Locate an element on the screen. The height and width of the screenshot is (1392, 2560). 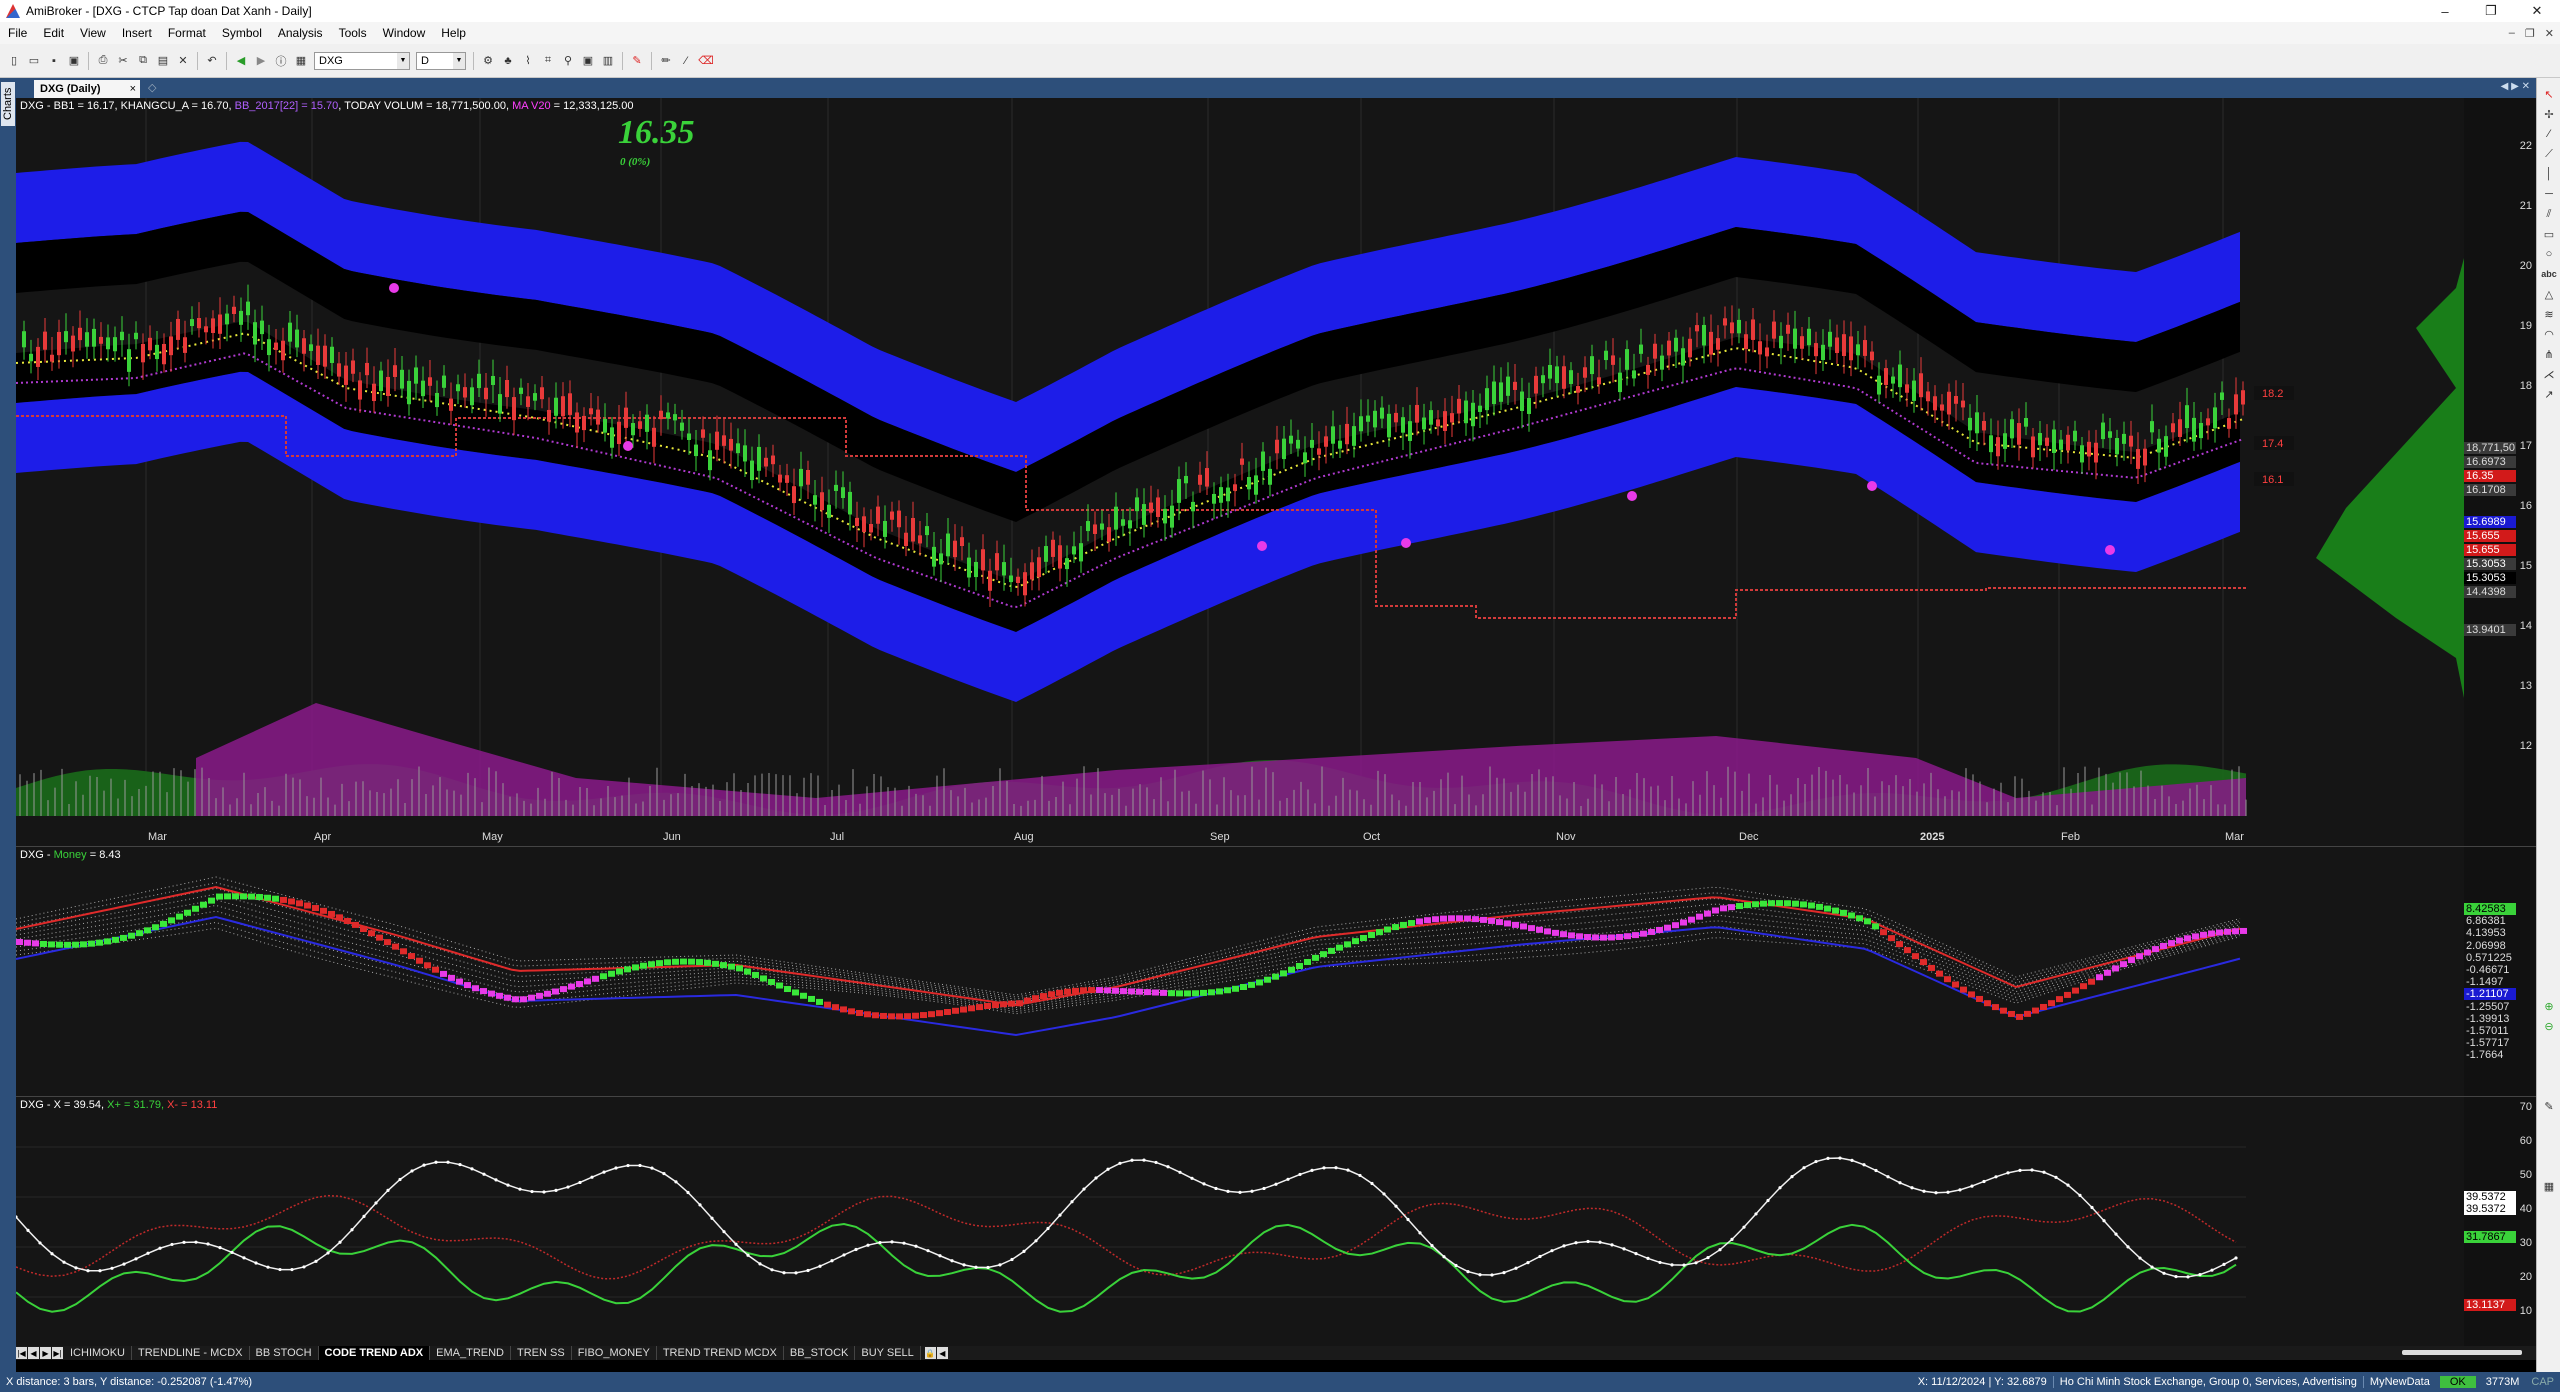
menu-window: Window is located at coordinates (404, 33).